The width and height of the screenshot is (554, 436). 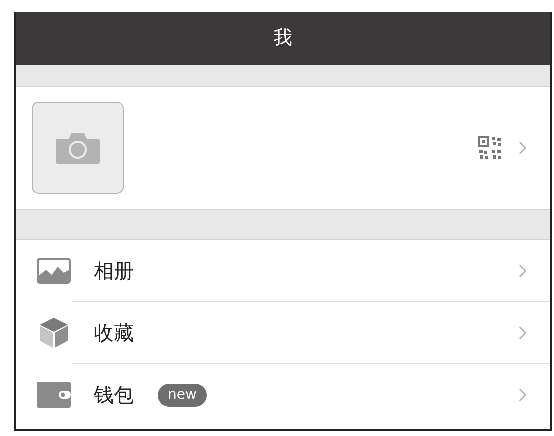 I want to click on menu-item: 钱包 new, so click(x=283, y=395).